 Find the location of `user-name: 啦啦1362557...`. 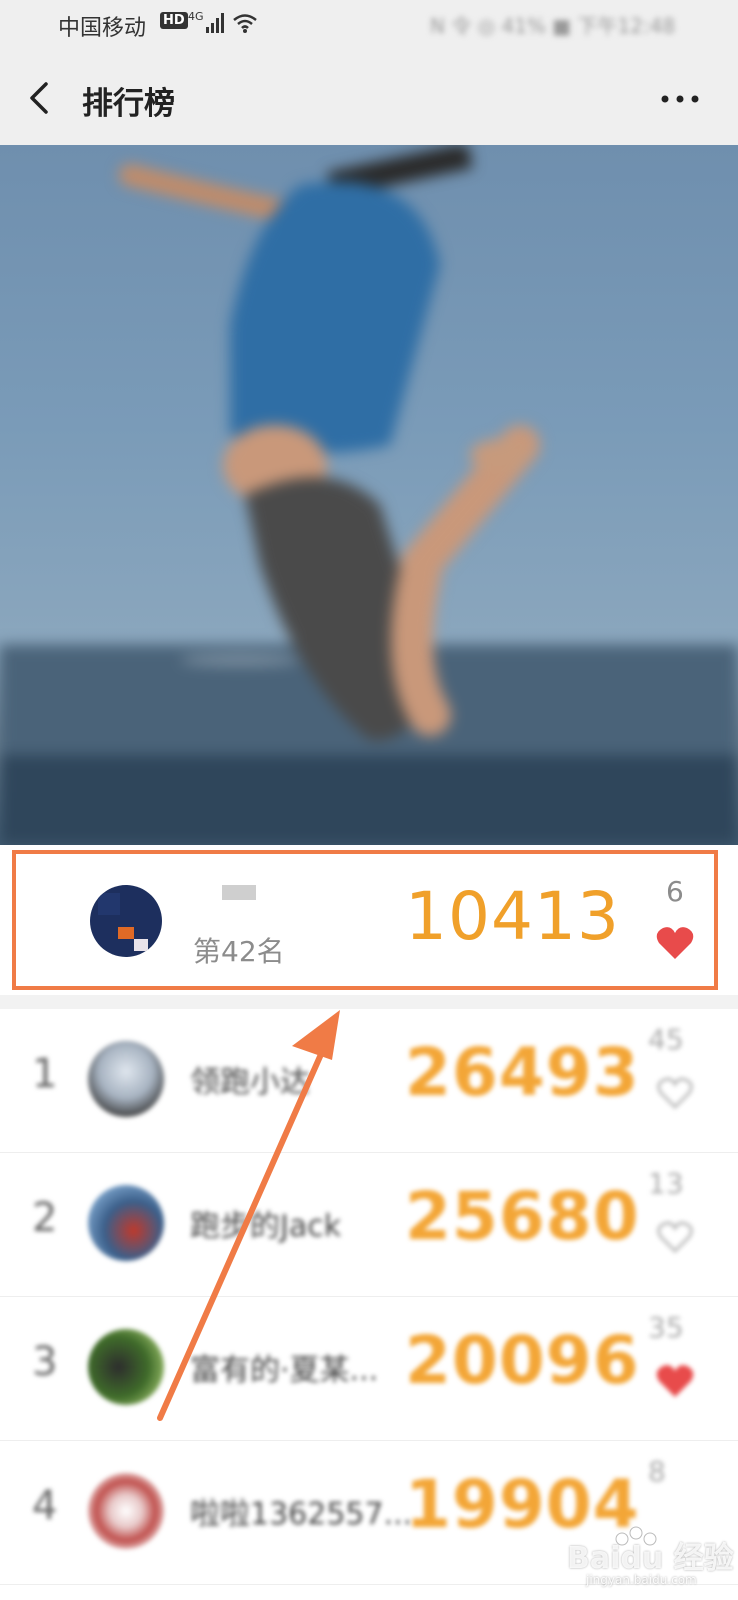

user-name: 啦啦1362557... is located at coordinates (301, 1514).